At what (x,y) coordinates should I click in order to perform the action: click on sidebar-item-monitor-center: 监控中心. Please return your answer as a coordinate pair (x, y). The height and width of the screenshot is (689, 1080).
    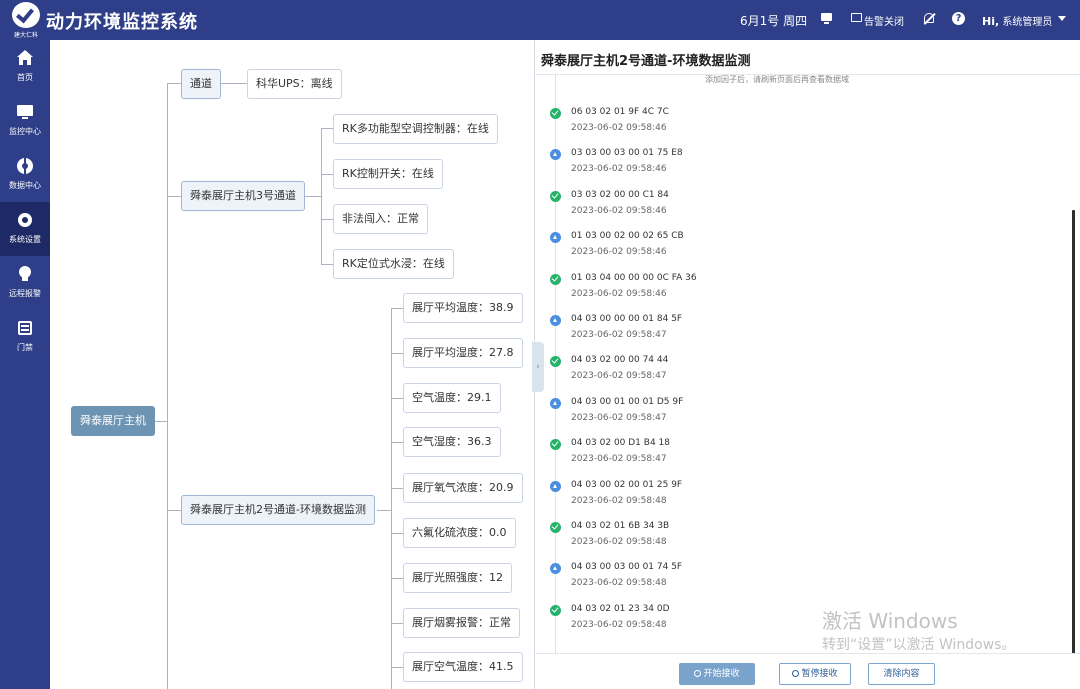
    Looking at the image, I should click on (25, 121).